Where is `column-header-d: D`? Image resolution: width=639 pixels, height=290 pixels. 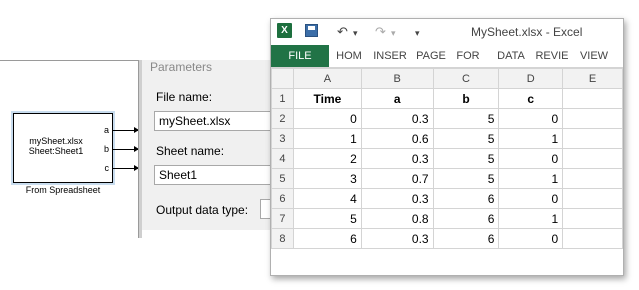
column-header-d: D is located at coordinates (531, 78).